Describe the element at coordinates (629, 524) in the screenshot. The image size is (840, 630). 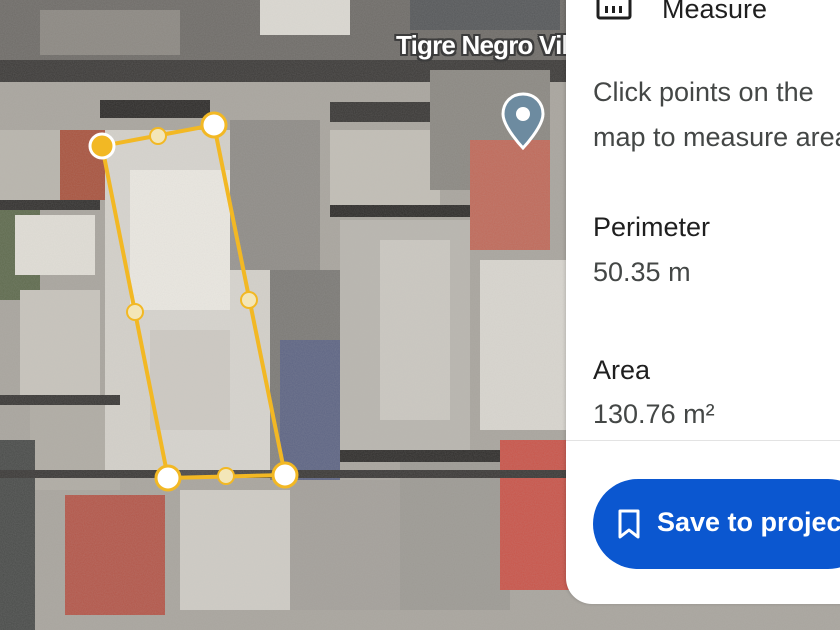
I see `bookmark-icon` at that location.